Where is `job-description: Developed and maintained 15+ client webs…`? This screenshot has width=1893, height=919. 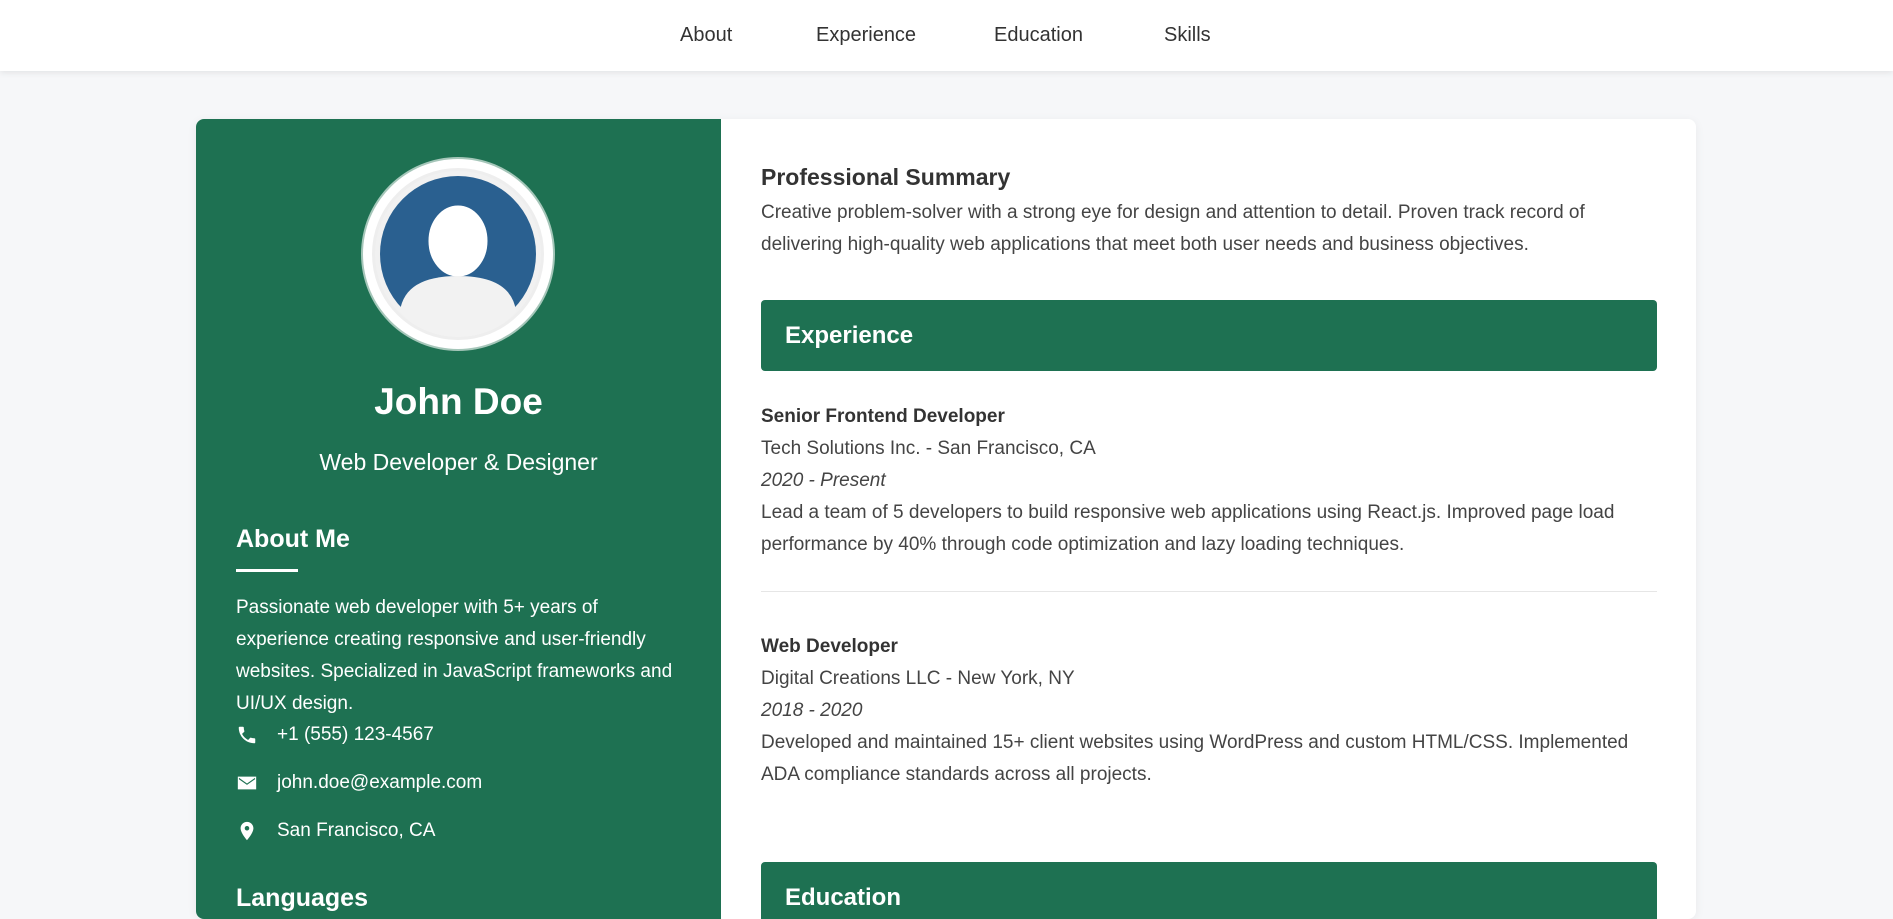
job-description: Developed and maintained 15+ client webs… is located at coordinates (1195, 758).